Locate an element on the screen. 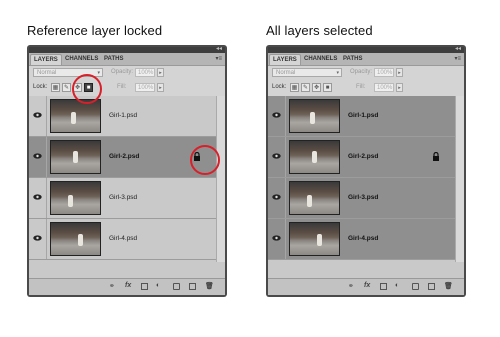 Image resolution: width=500 pixels, height=337 pixels. blend-mode-select: Normal ▾ is located at coordinates (307, 72).